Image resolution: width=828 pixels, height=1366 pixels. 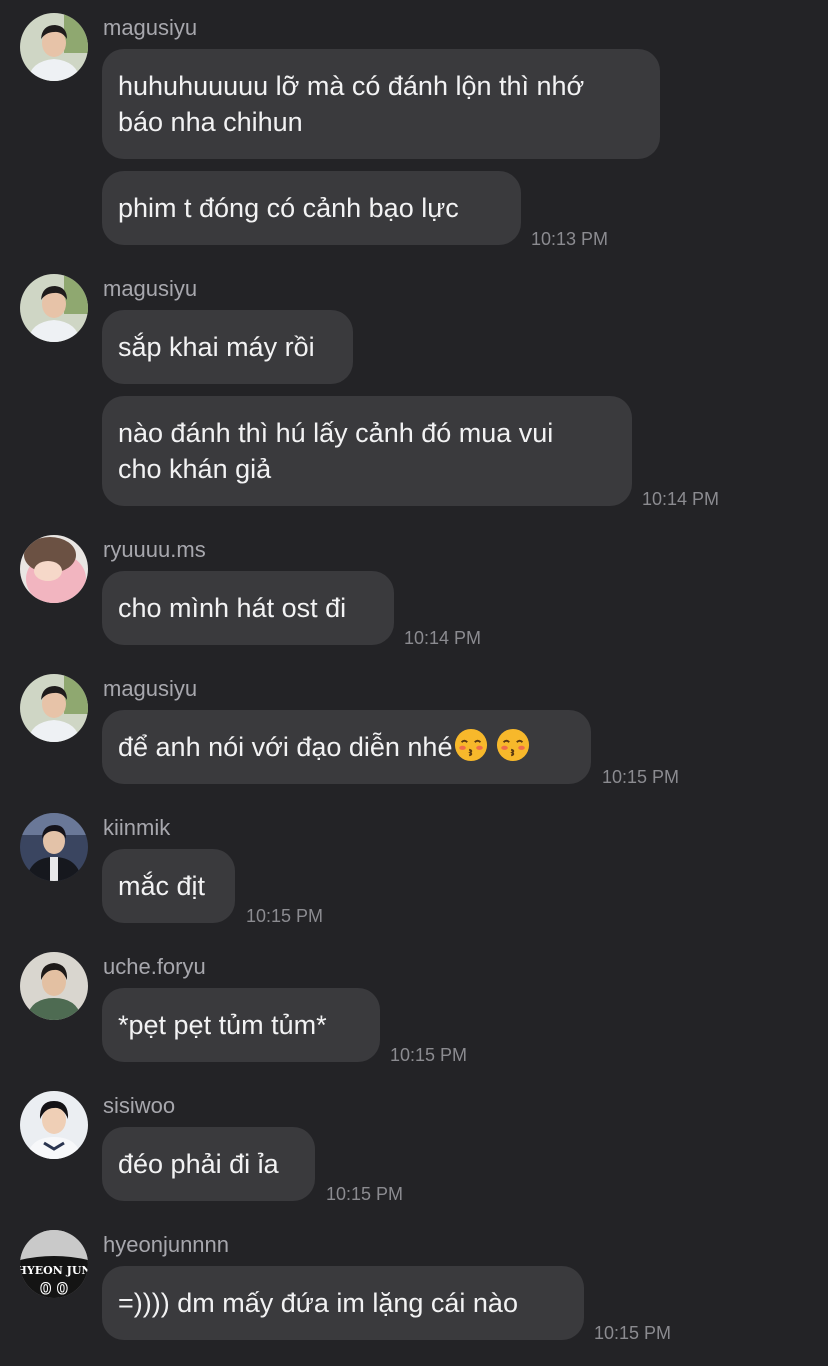 I want to click on message-bubble: phim t đóng có cảnh bạo lực, so click(x=311, y=208).